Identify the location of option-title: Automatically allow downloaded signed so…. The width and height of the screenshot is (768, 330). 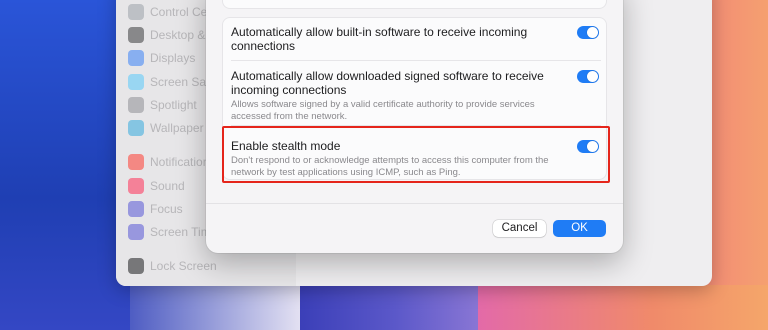
(387, 83).